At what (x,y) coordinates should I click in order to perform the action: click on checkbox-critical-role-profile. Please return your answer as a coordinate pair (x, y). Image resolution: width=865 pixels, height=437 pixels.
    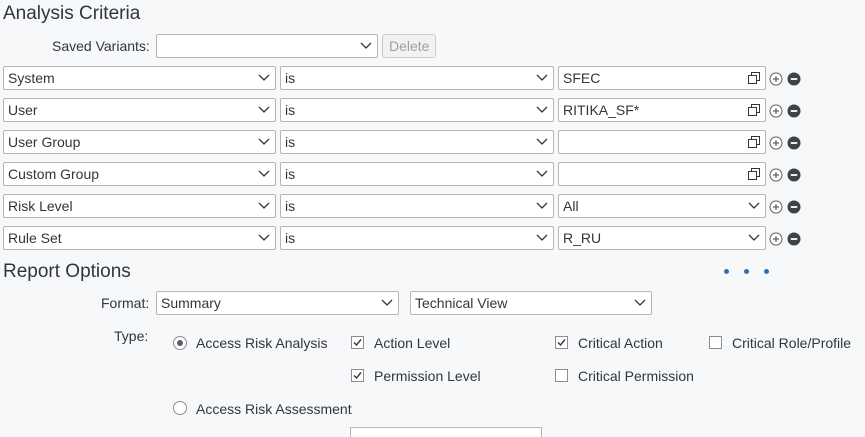
    Looking at the image, I should click on (715, 342).